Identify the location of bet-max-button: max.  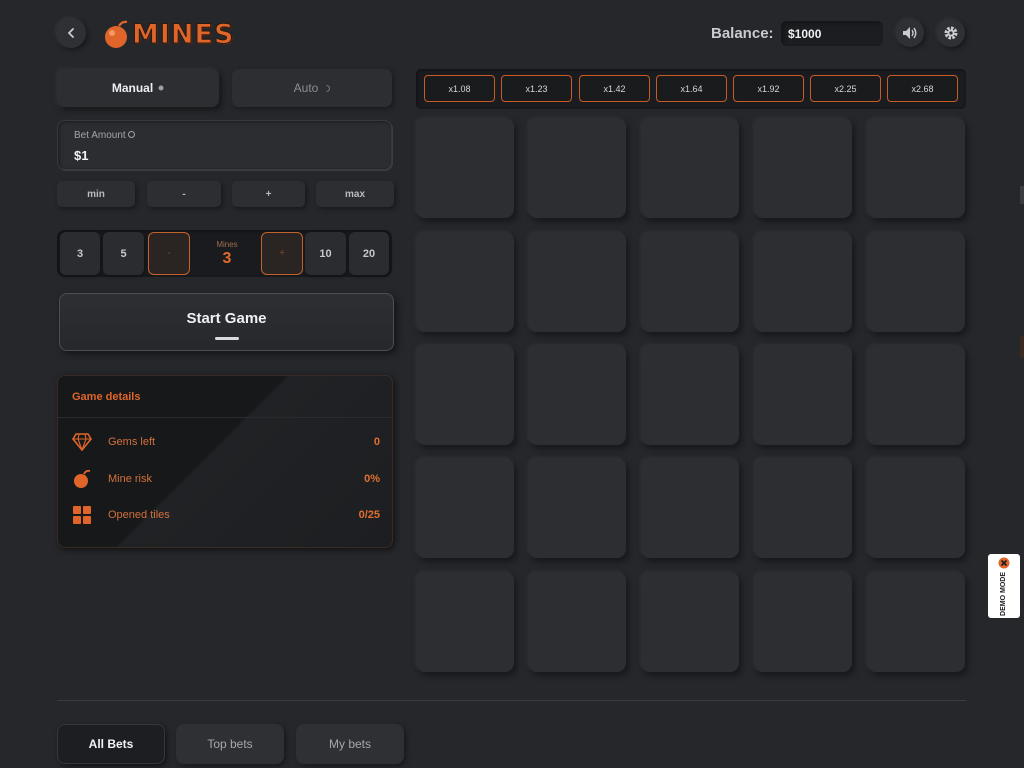
(355, 194).